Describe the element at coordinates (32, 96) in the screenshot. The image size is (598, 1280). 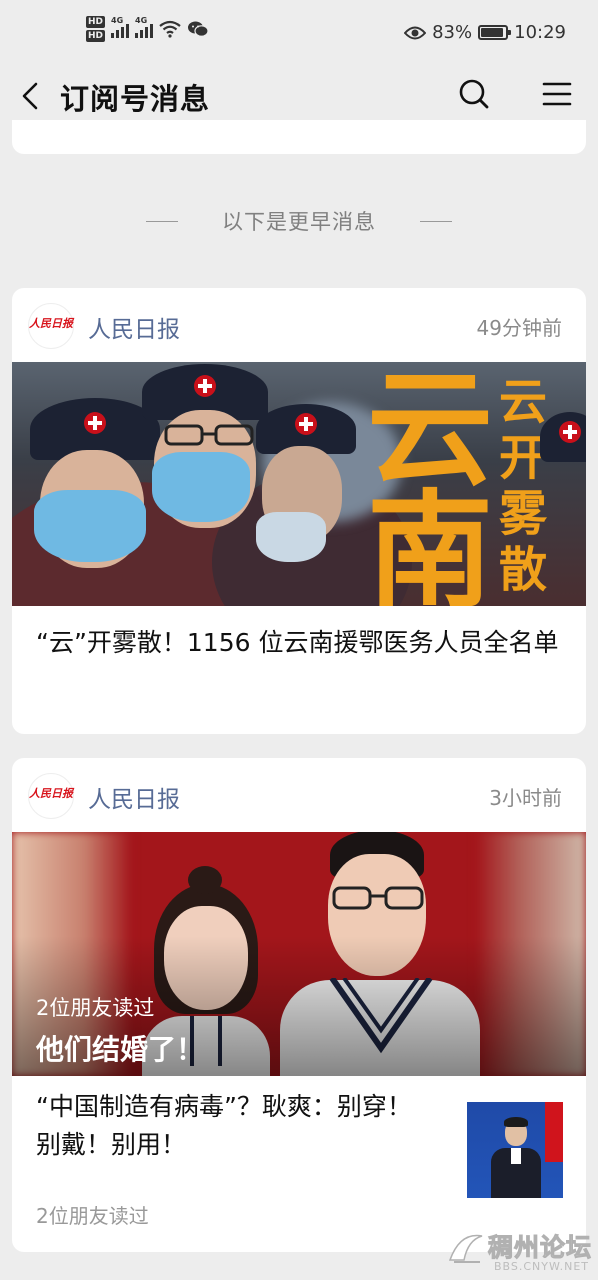
I see `chevron-left-icon` at that location.